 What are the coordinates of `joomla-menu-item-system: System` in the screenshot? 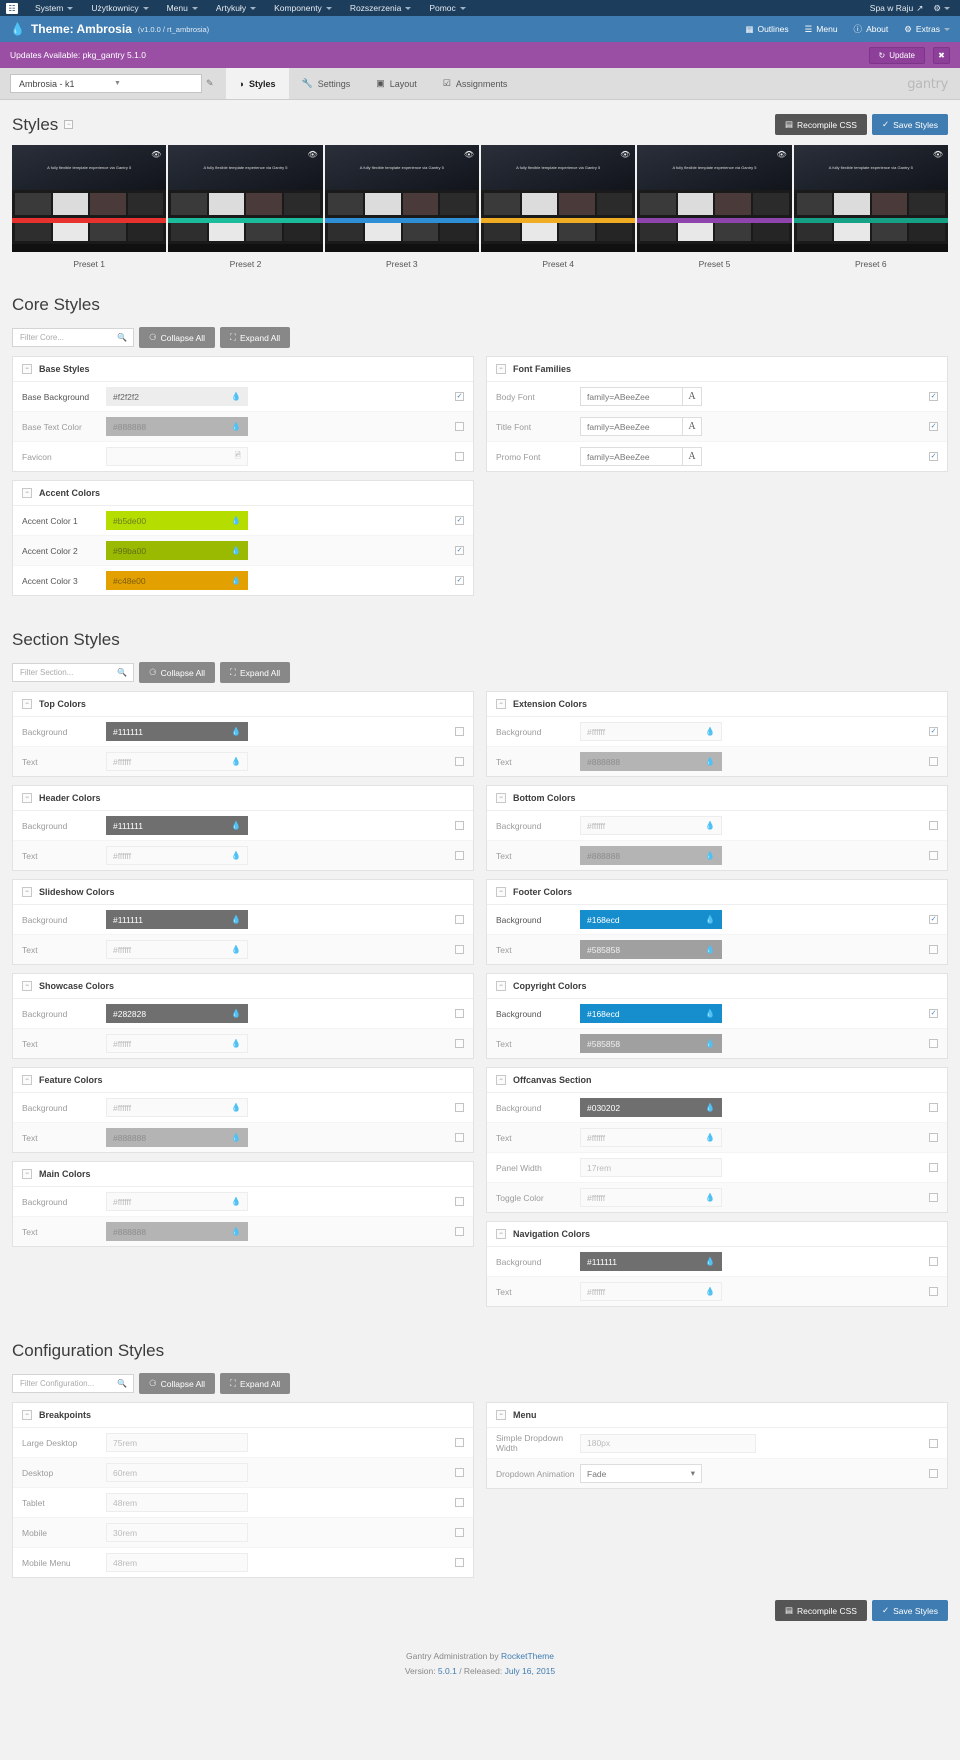 It's located at (54, 8).